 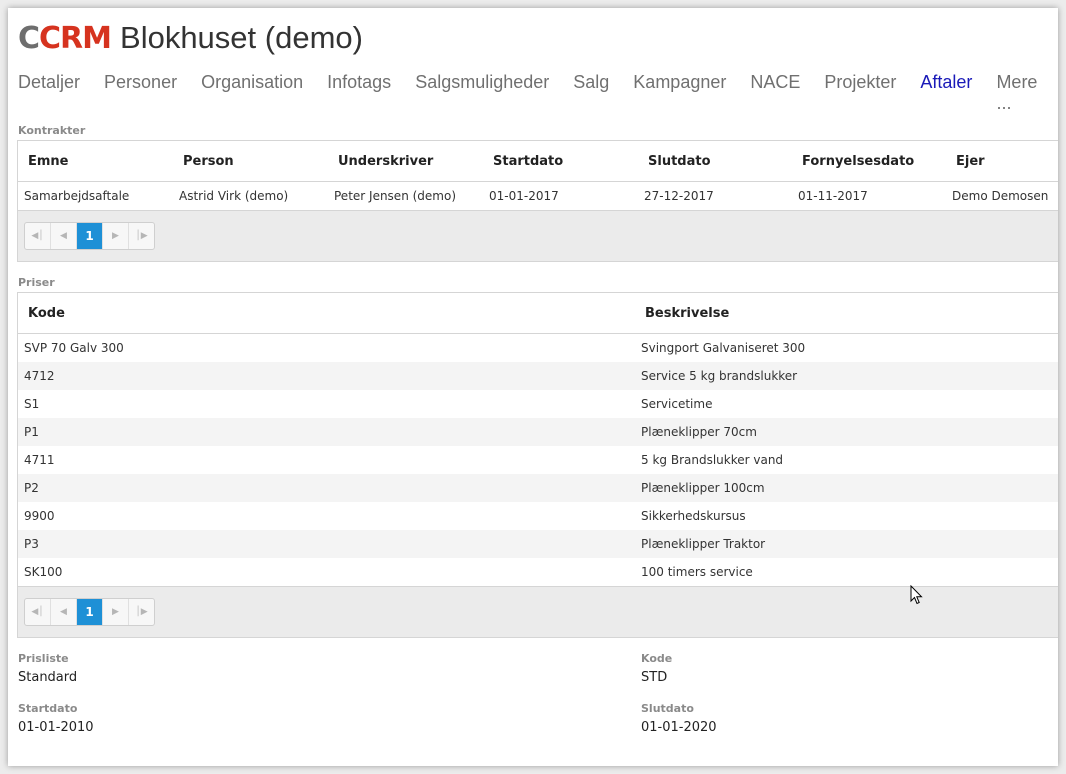 What do you see at coordinates (869, 161) in the screenshot?
I see `column-header-fornyelsesdato: Fornyelsesdato` at bounding box center [869, 161].